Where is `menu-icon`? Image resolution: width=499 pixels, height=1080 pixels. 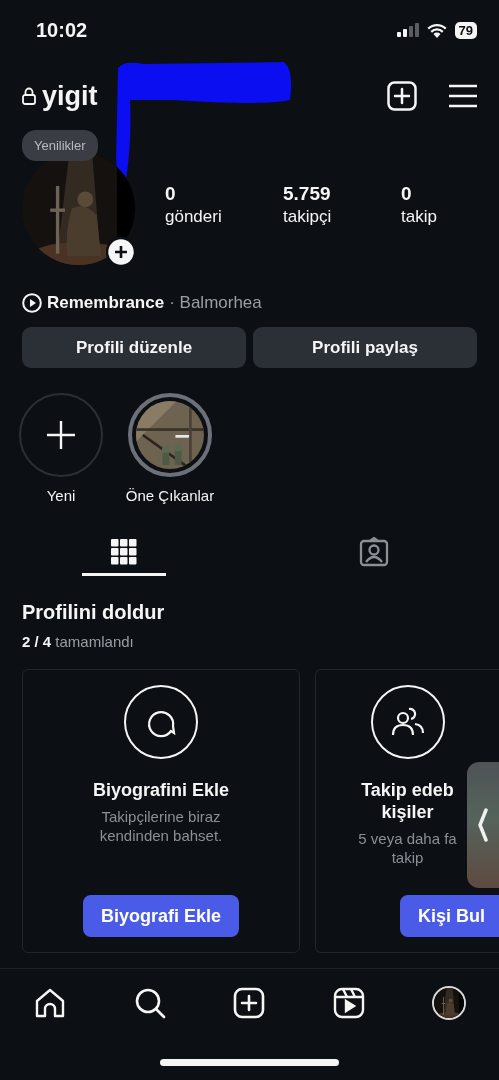 menu-icon is located at coordinates (463, 96).